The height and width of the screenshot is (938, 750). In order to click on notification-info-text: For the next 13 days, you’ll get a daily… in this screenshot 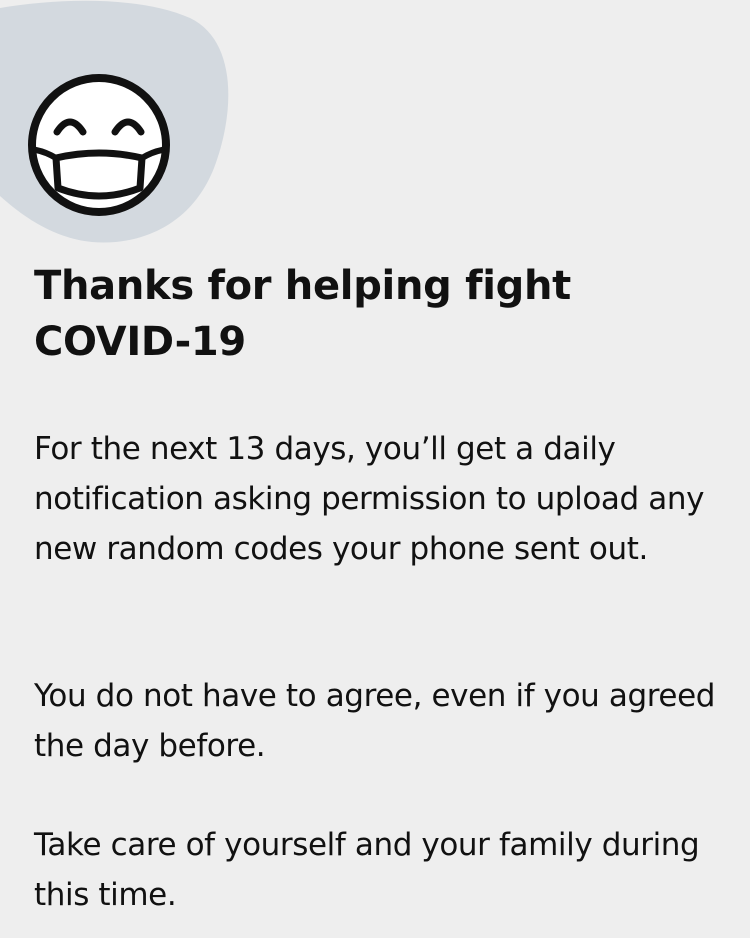, I will do `click(369, 499)`.